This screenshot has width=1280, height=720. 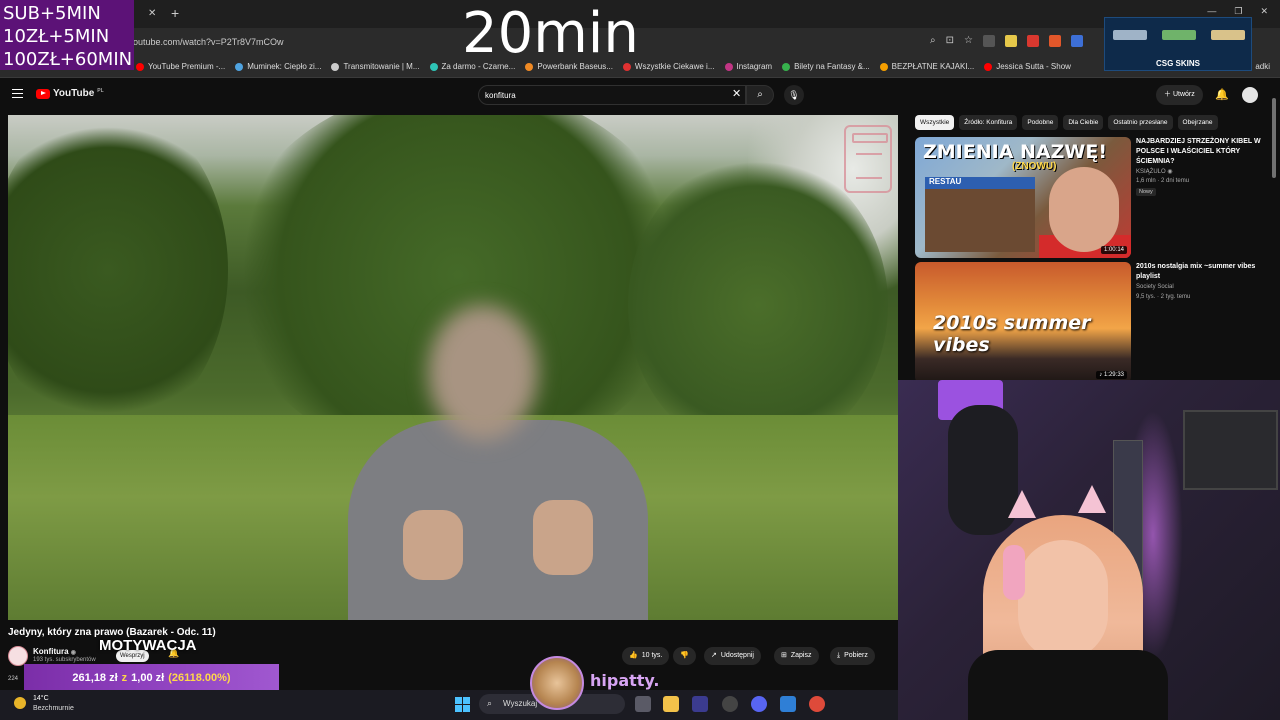 What do you see at coordinates (856, 655) in the screenshot?
I see `download-label: Pobierz` at bounding box center [856, 655].